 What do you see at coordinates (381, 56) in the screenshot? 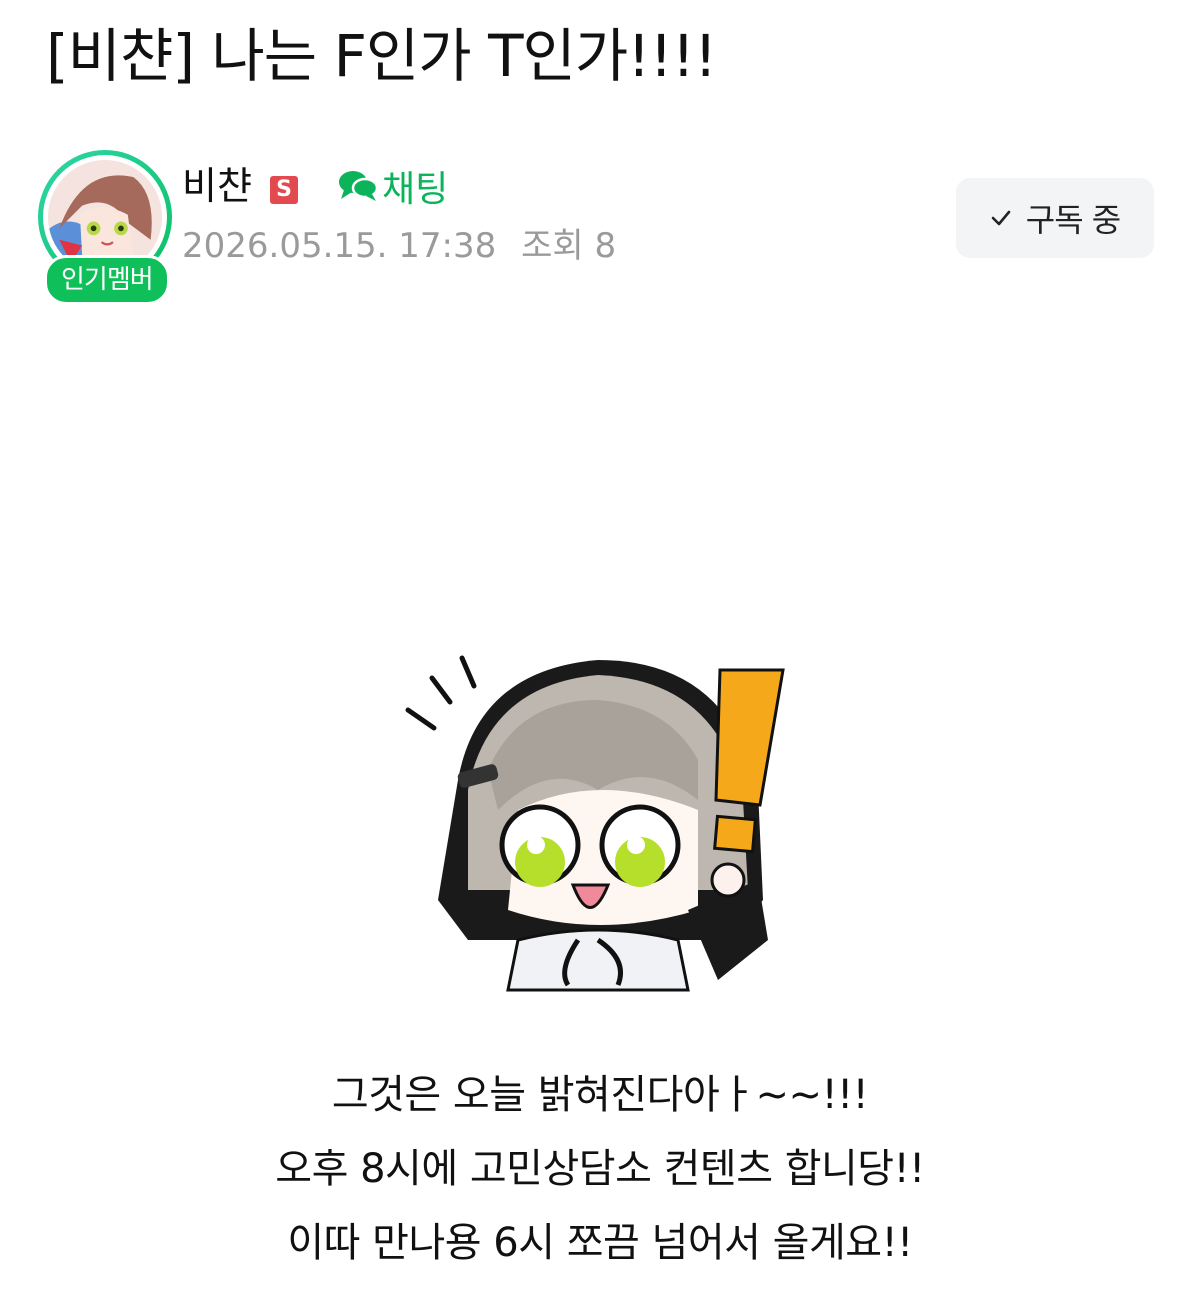
I see `post-title: [비챤] 나는 F인가 T인가!!!!` at bounding box center [381, 56].